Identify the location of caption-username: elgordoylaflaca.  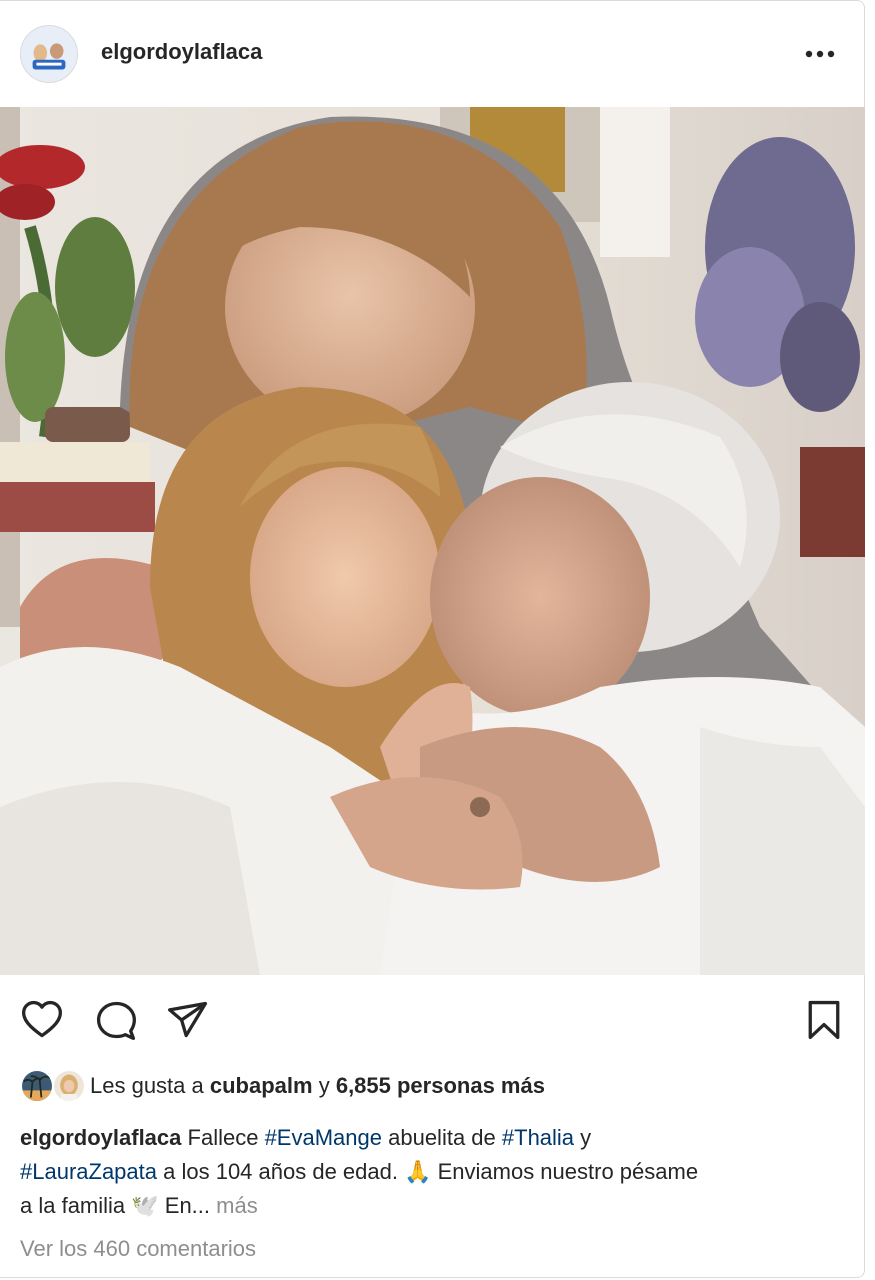
(100, 1137).